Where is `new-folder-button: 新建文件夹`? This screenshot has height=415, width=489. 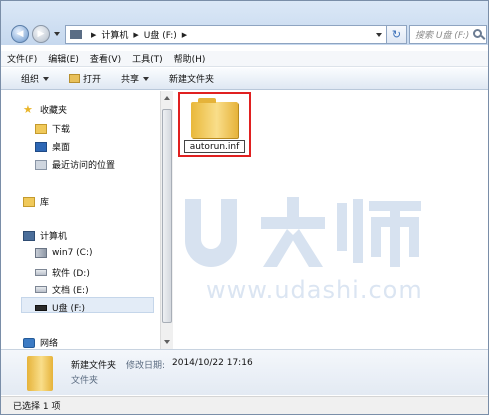 new-folder-button: 新建文件夹 is located at coordinates (191, 78).